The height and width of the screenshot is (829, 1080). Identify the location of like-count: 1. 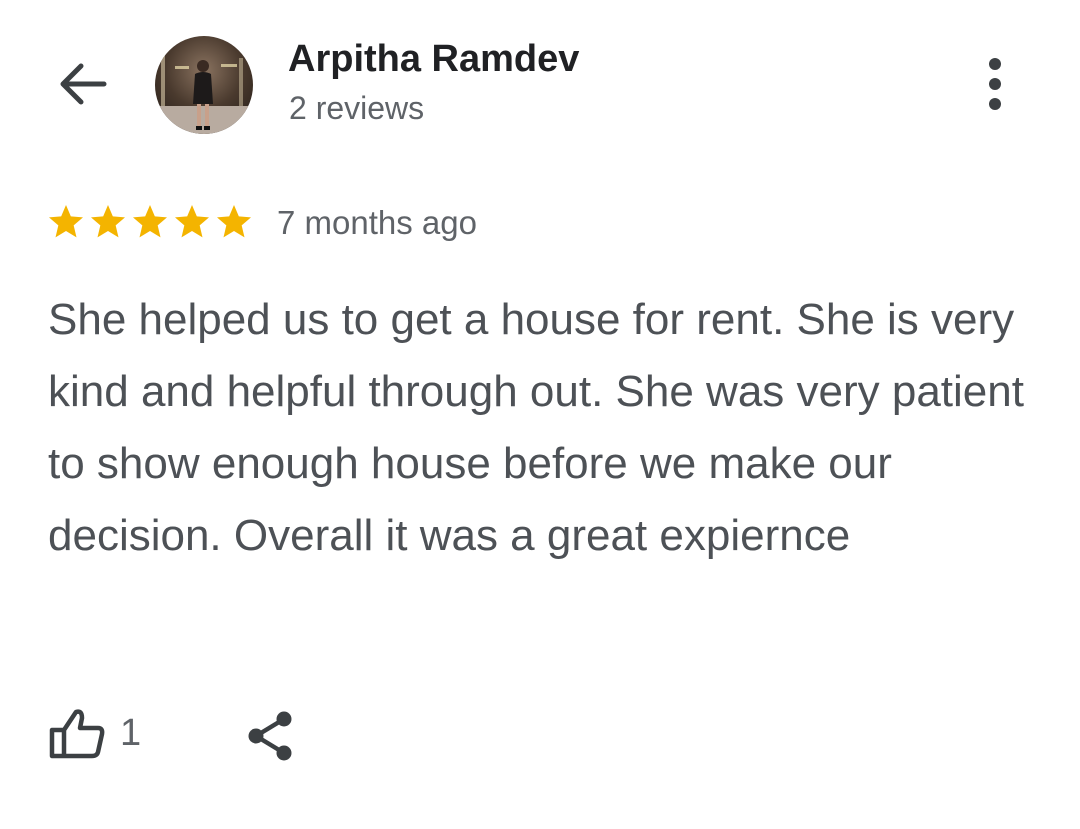
(131, 732).